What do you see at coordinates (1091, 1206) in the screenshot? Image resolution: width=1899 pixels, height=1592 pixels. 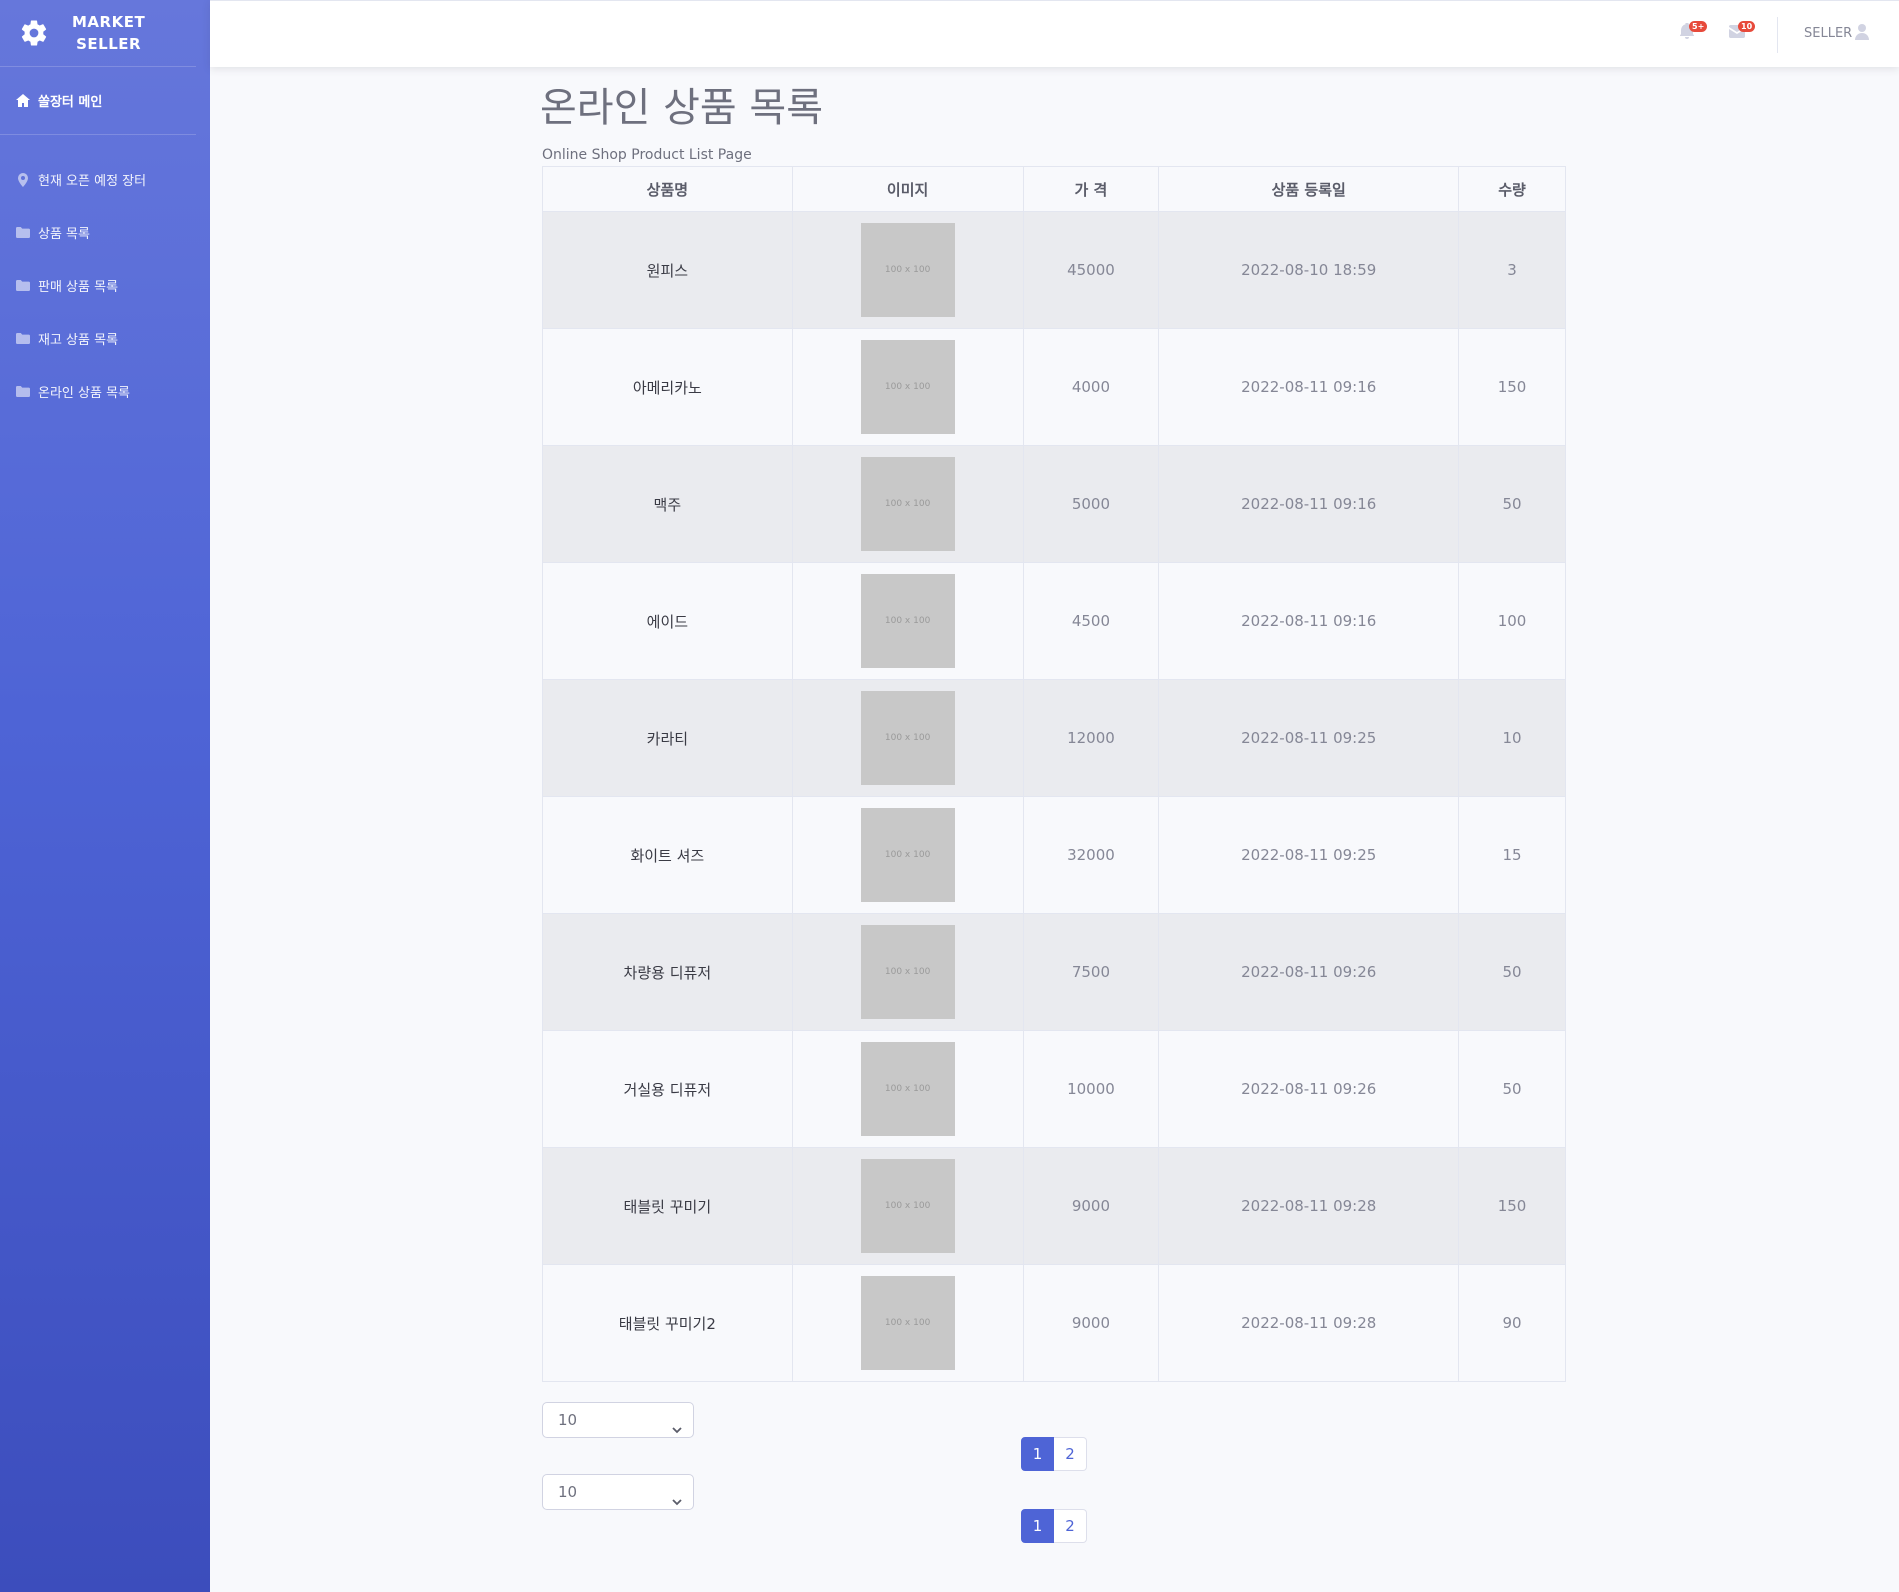 I see `product-price: 9000` at bounding box center [1091, 1206].